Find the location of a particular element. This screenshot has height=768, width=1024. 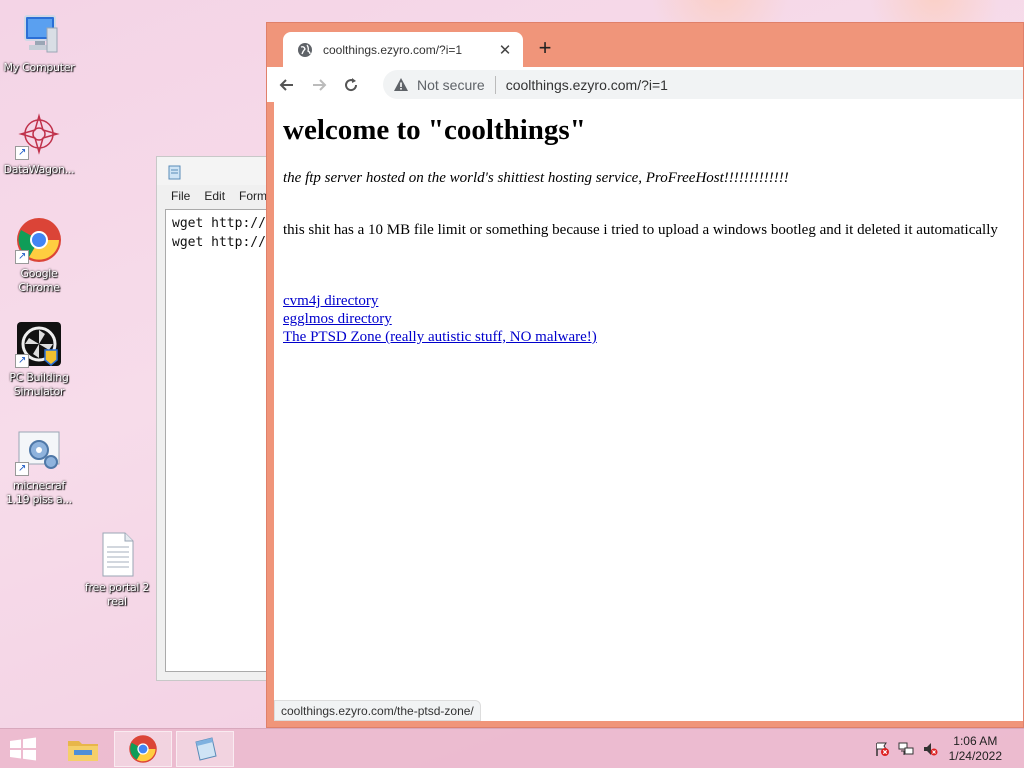

not-secure-label: Not secure is located at coordinates (451, 85).